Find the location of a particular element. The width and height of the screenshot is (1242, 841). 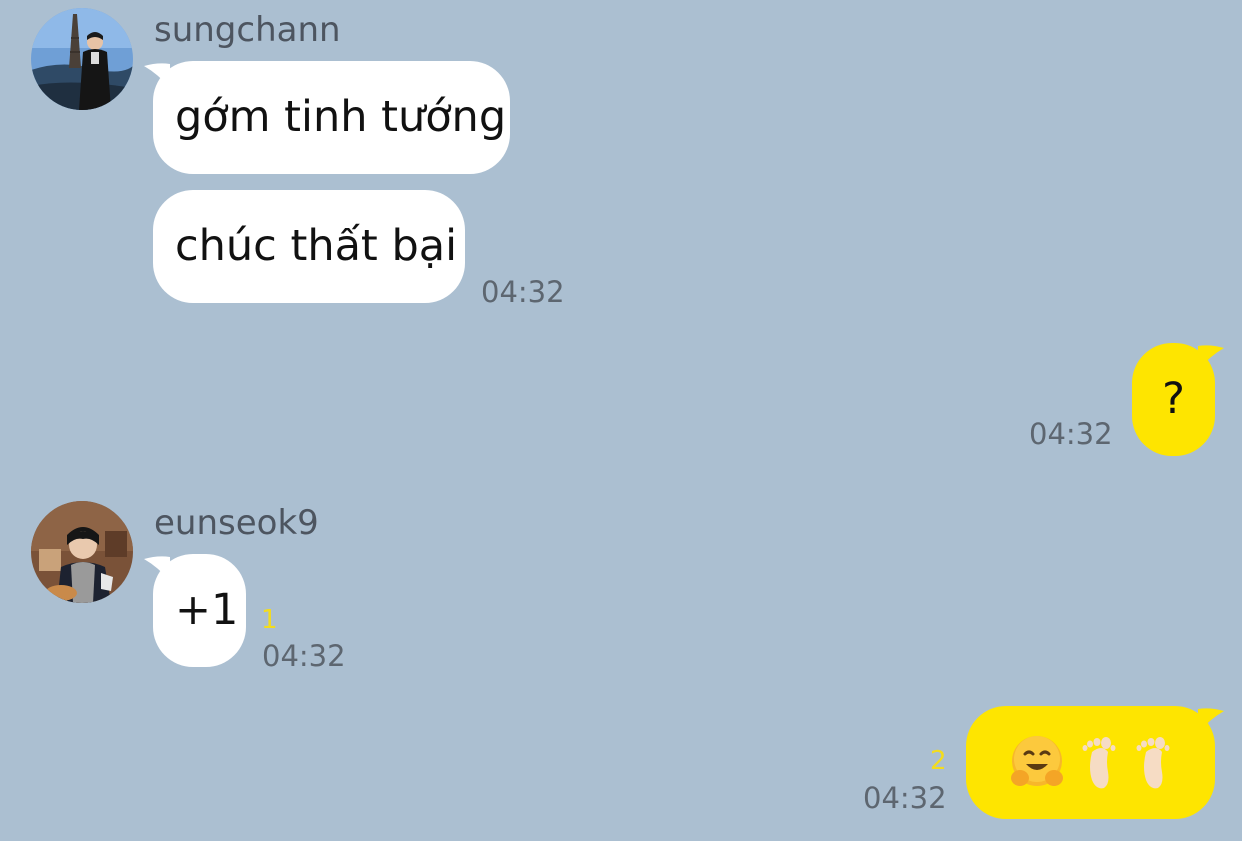

sender-name: eunseok9 is located at coordinates (236, 523).